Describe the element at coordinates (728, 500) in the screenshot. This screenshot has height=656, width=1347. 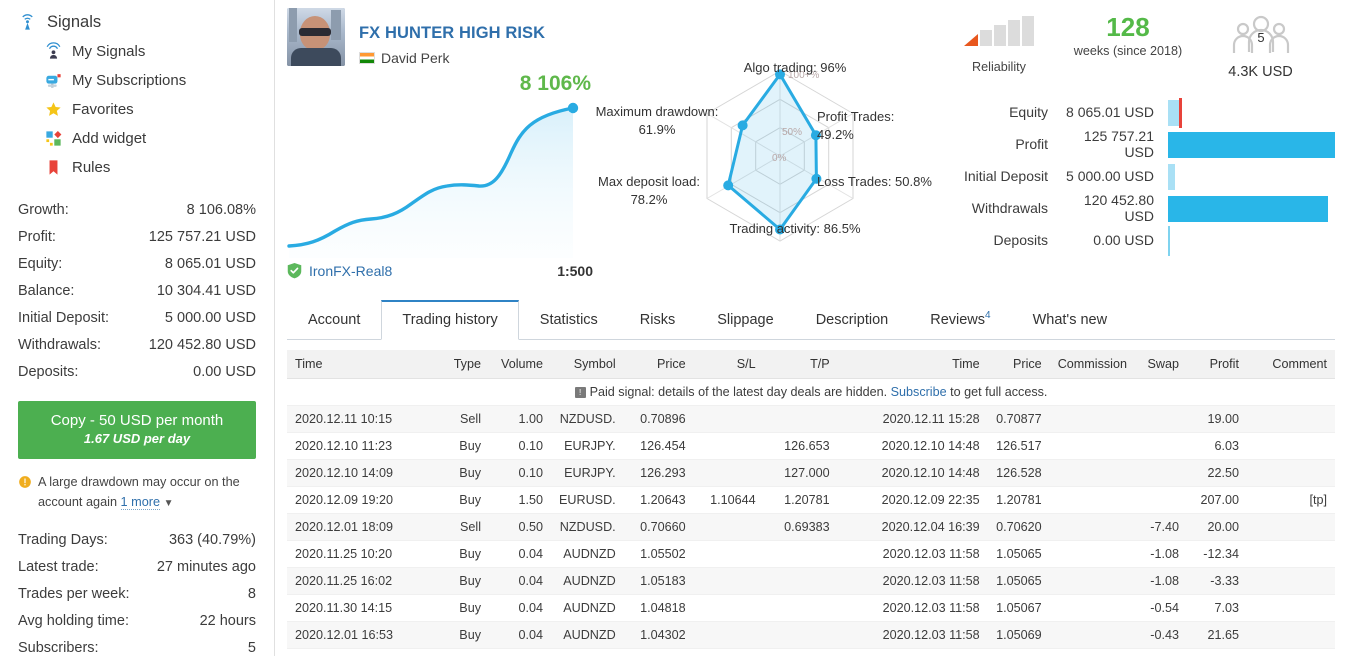
I see `cell-sl: 1.10644` at that location.